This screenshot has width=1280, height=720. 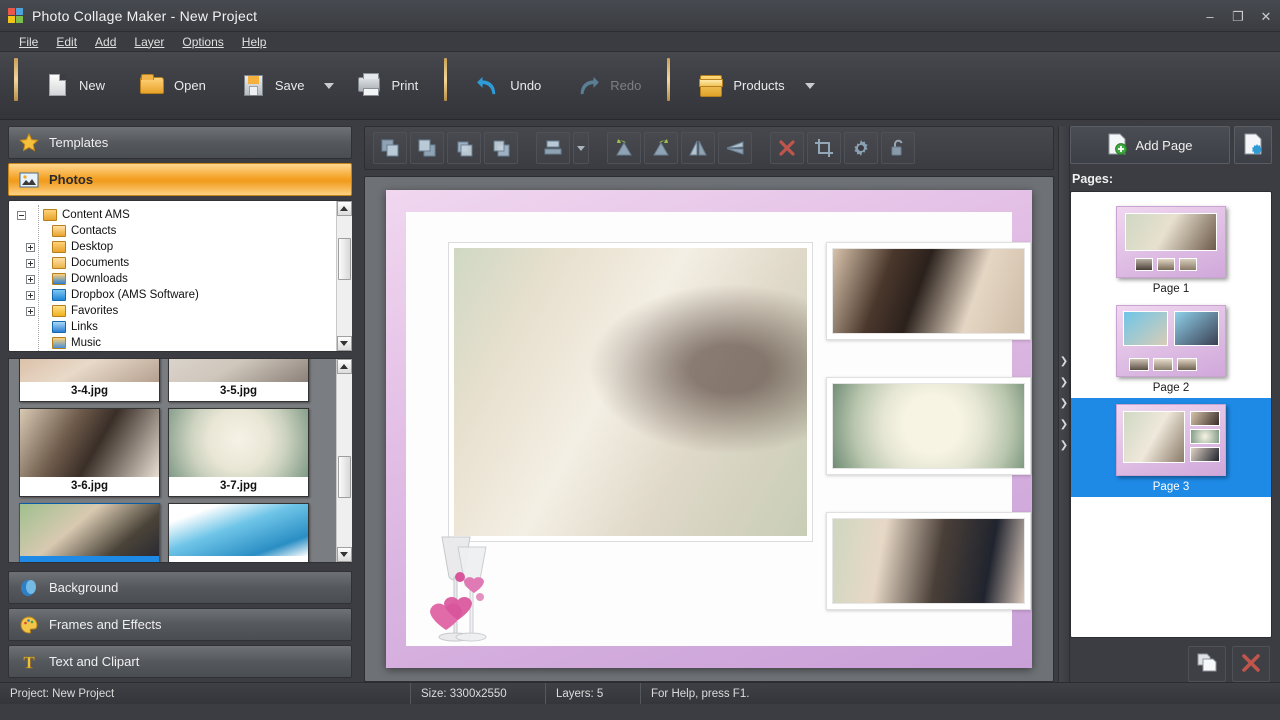 I want to click on status-size: Size: 3300x2550, so click(x=477, y=693).